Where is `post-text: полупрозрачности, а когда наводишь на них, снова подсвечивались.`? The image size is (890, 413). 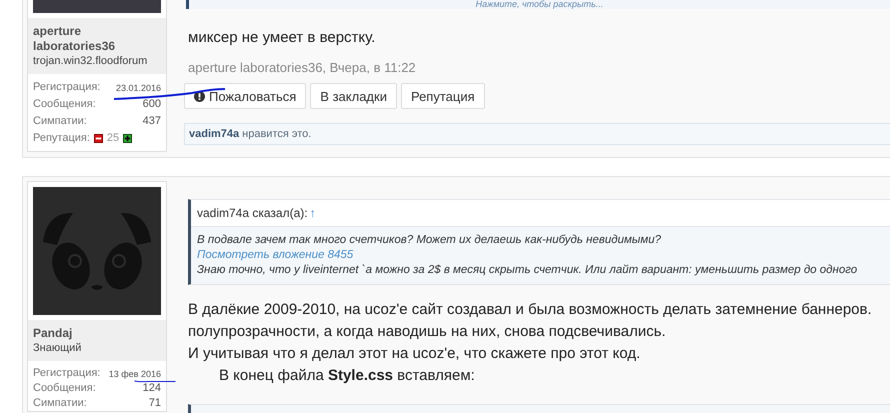 post-text: полупрозрачности, а когда наводишь на них, снова подсвечивались. is located at coordinates (427, 332).